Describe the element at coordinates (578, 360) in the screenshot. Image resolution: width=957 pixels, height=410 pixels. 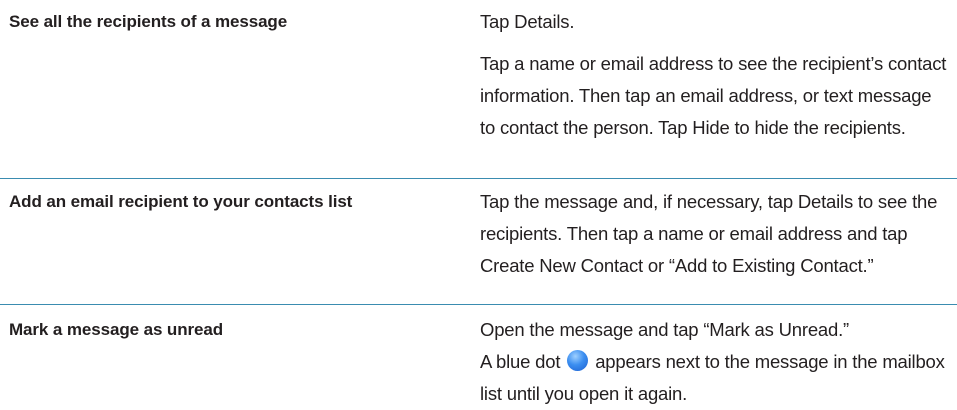
I see `blue-dot-icon` at that location.